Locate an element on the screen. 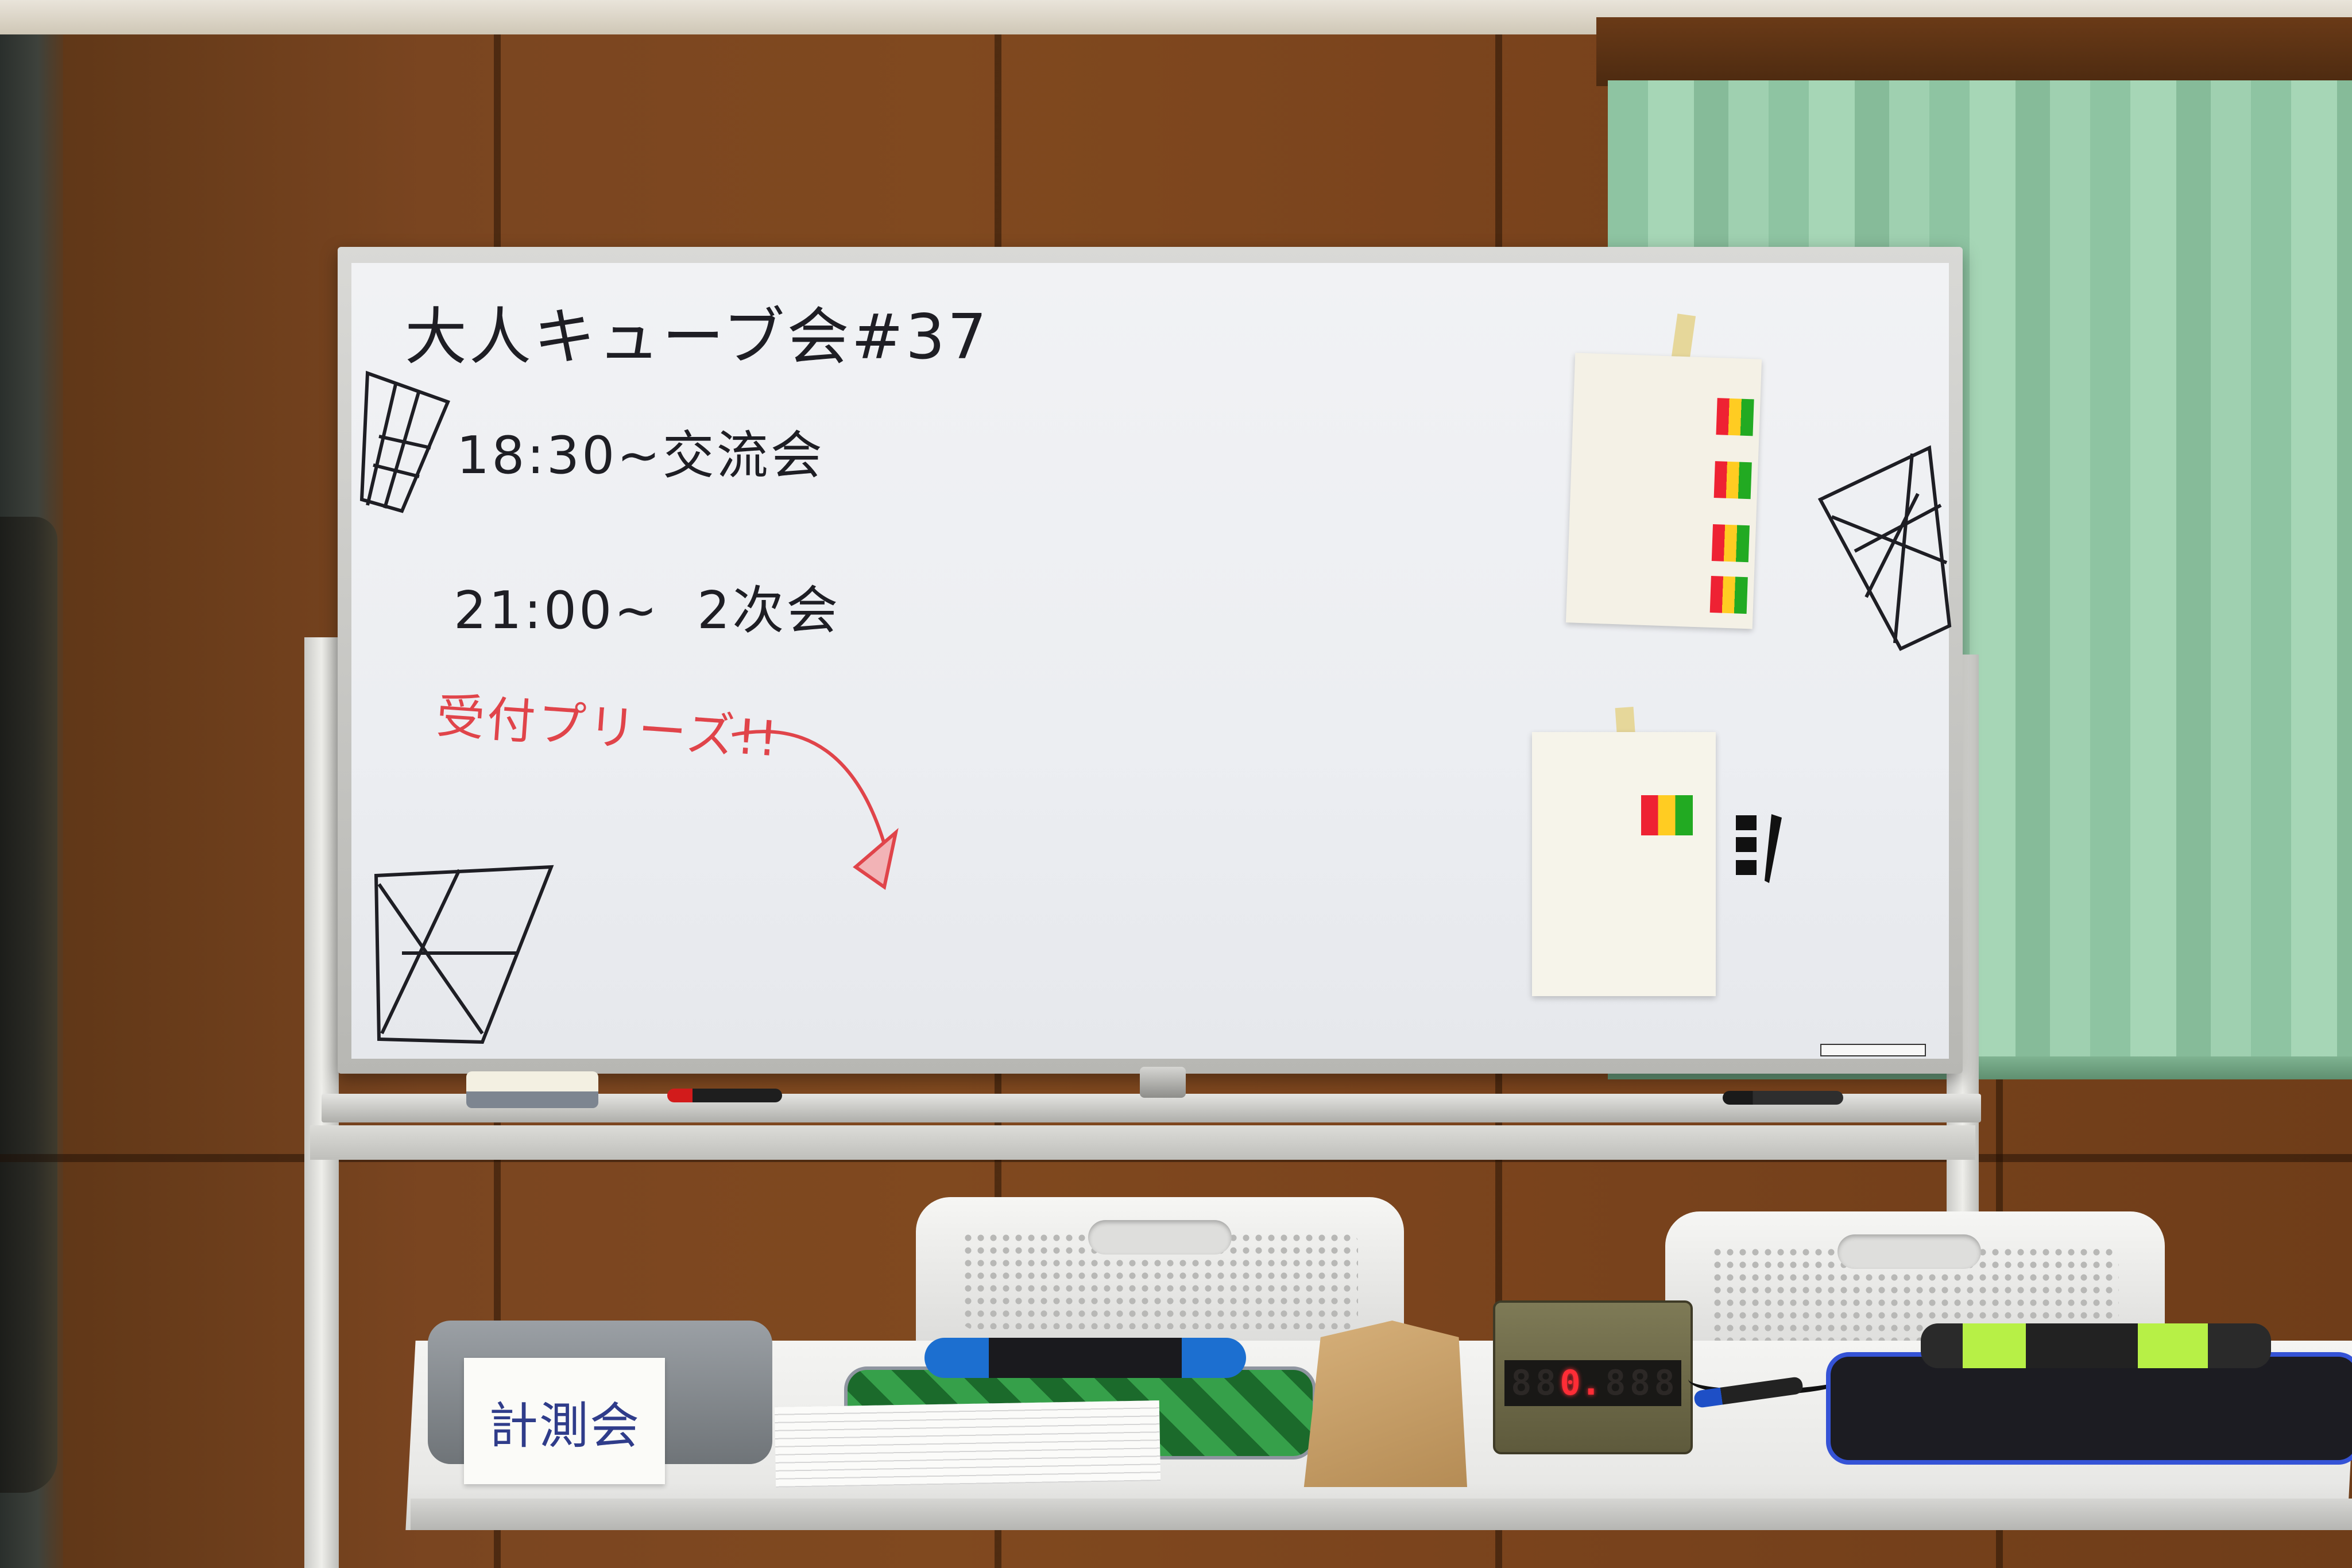 This screenshot has height=1568, width=2352. brand-sticker is located at coordinates (1873, 1050).